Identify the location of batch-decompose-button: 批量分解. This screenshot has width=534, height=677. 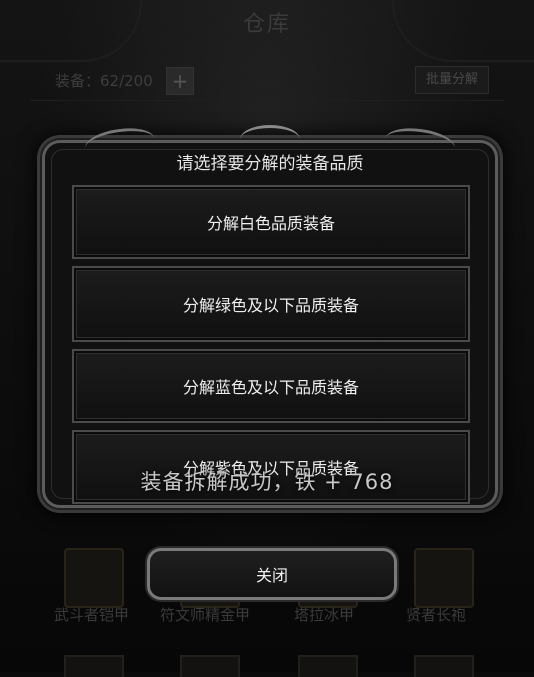
(452, 80).